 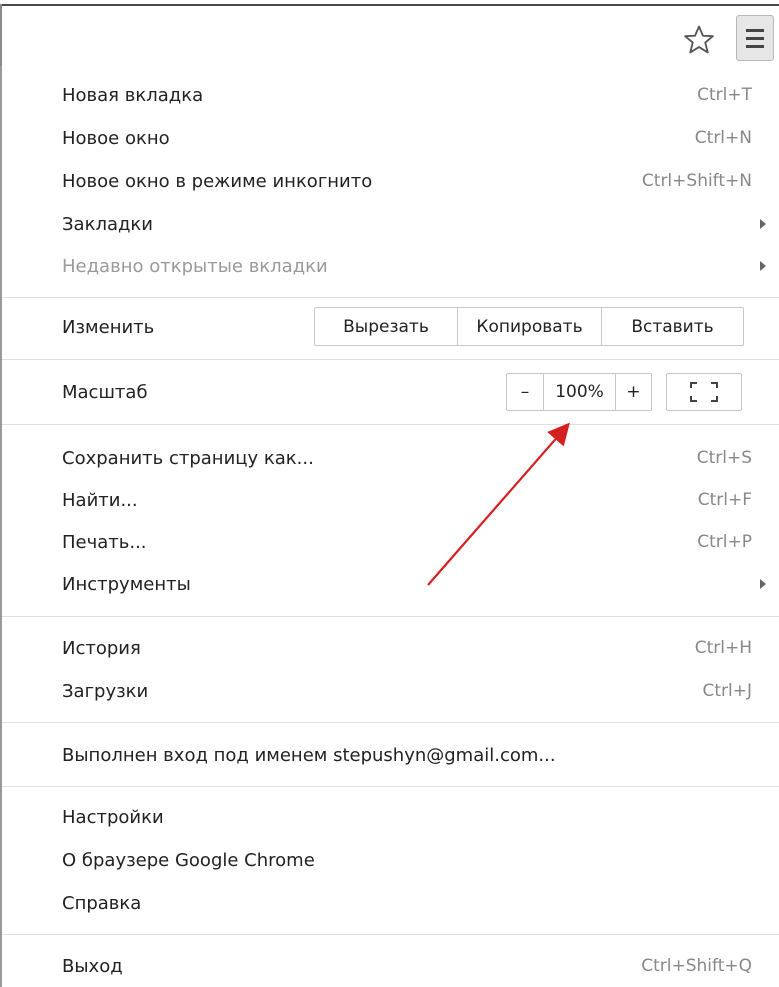 What do you see at coordinates (389, 33) in the screenshot?
I see `browser-toolbar` at bounding box center [389, 33].